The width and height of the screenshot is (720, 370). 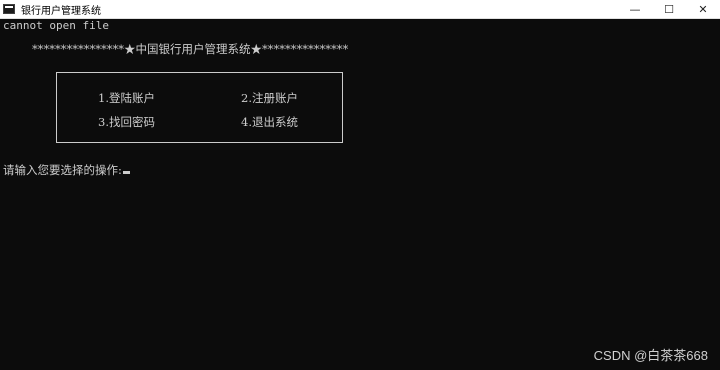 What do you see at coordinates (635, 9) in the screenshot?
I see `minimize-button: —` at bounding box center [635, 9].